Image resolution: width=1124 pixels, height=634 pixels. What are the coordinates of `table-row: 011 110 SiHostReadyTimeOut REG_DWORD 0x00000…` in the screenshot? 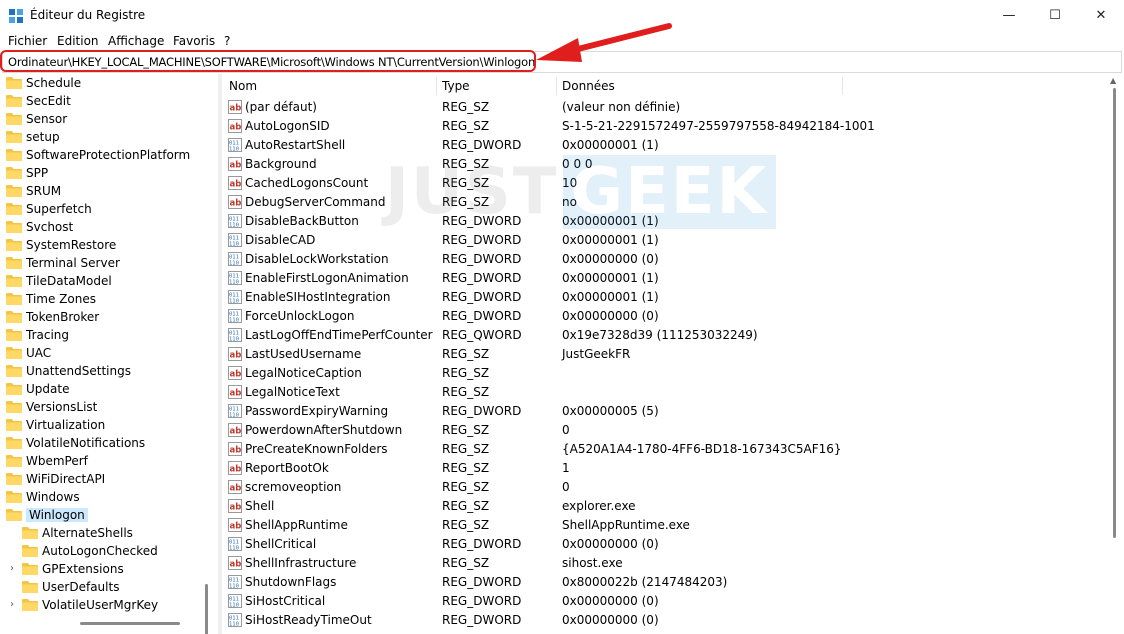 It's located at (667, 620).